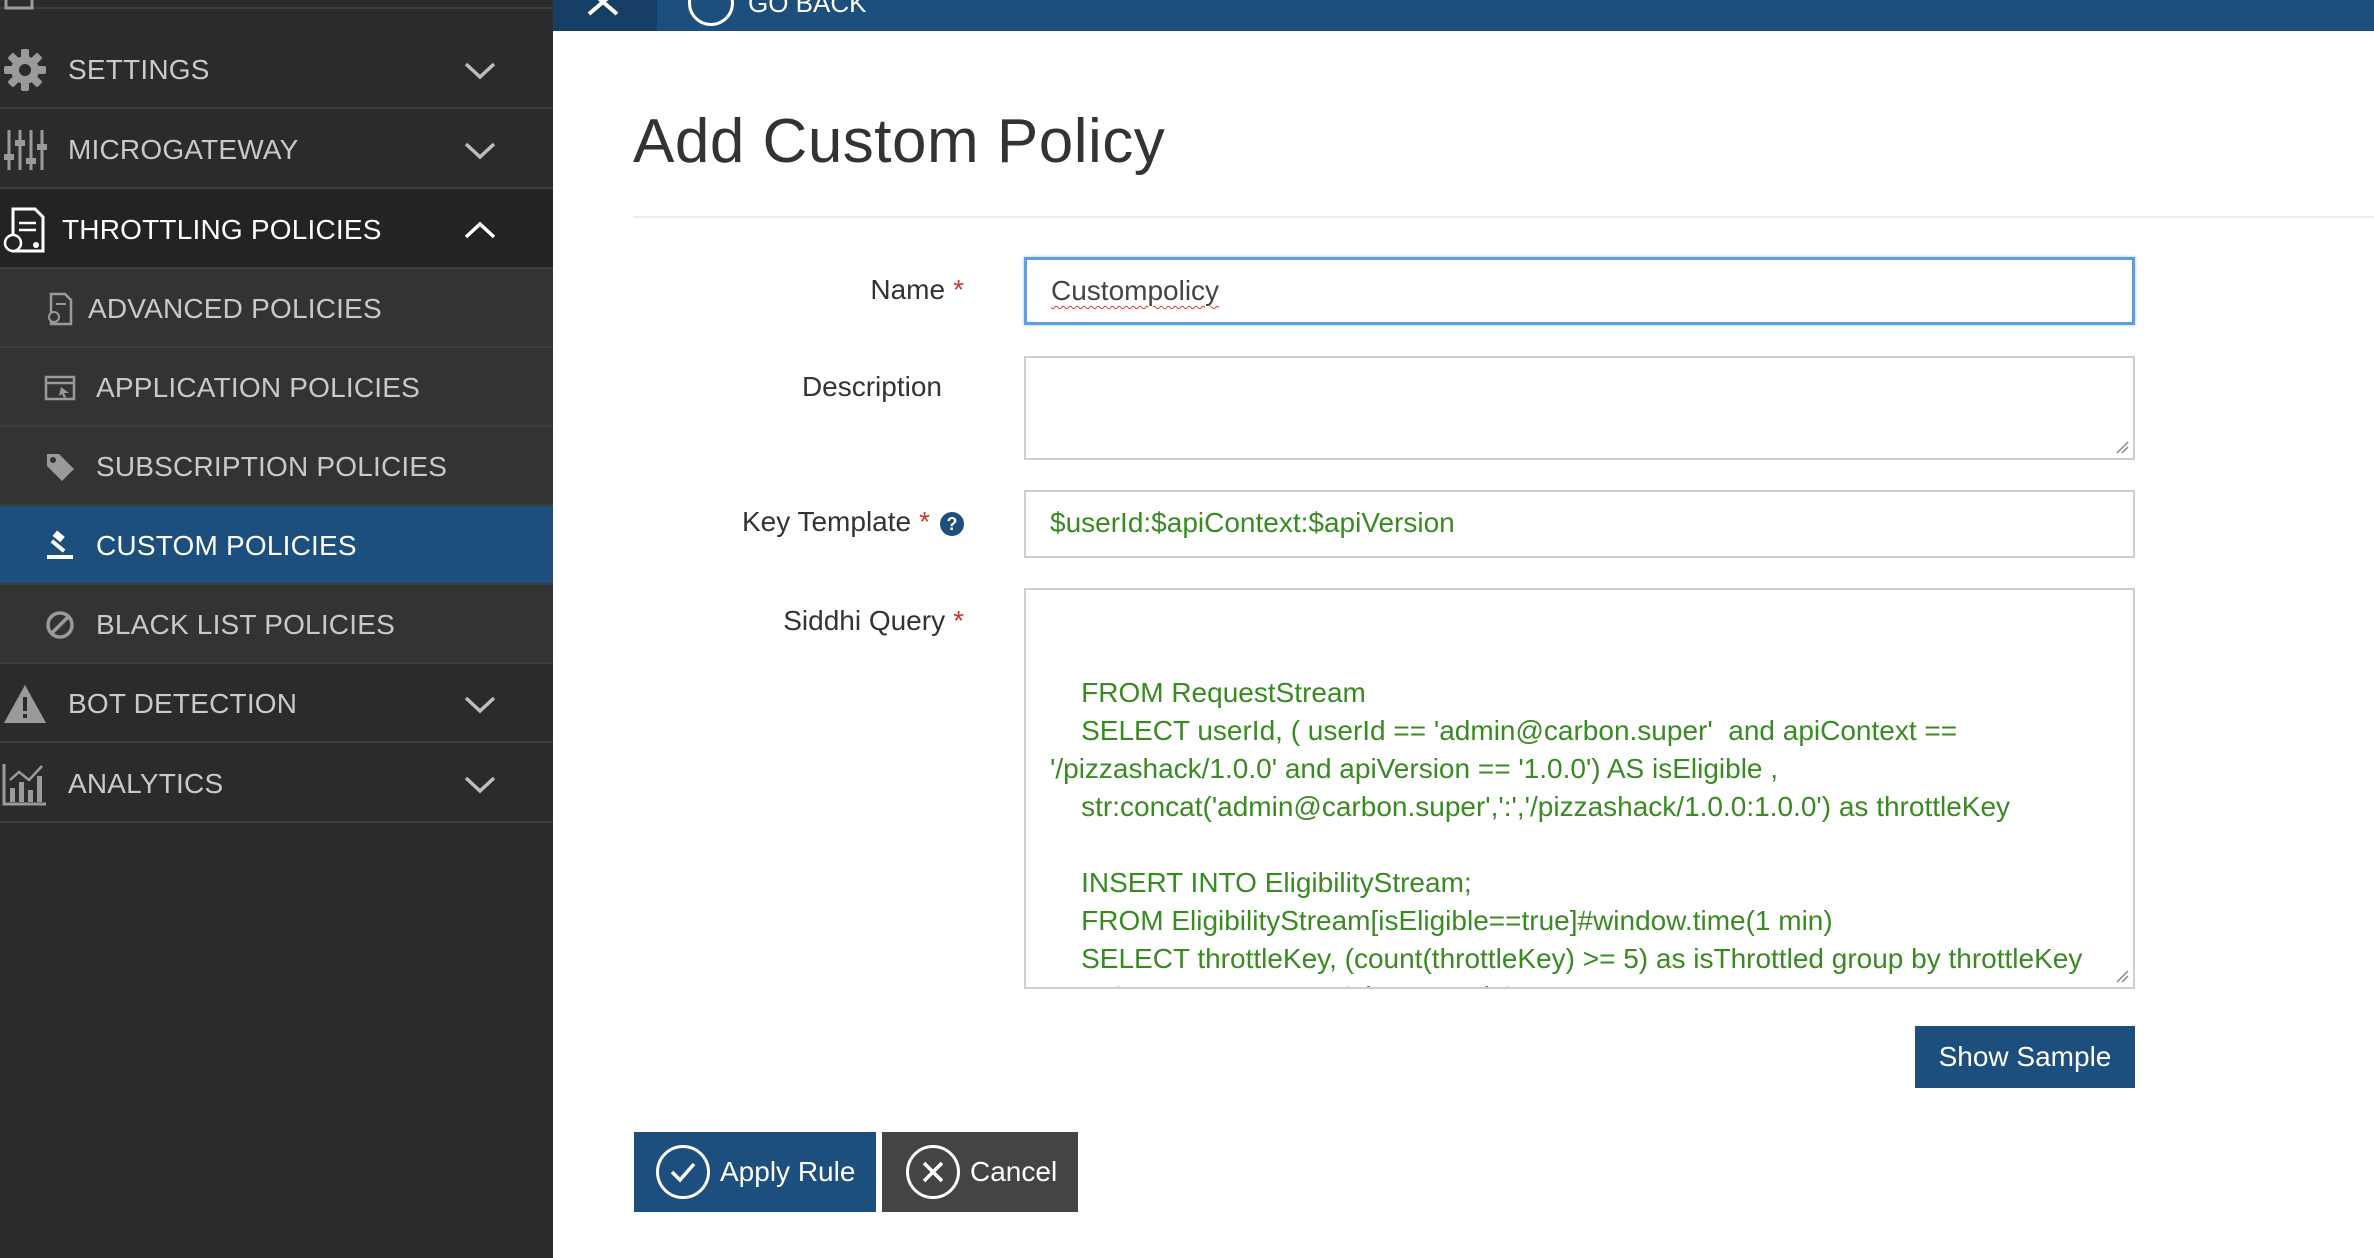 The width and height of the screenshot is (2374, 1258). What do you see at coordinates (245, 624) in the screenshot?
I see `sidebar-item-label: BLACK LIST POLICIES` at bounding box center [245, 624].